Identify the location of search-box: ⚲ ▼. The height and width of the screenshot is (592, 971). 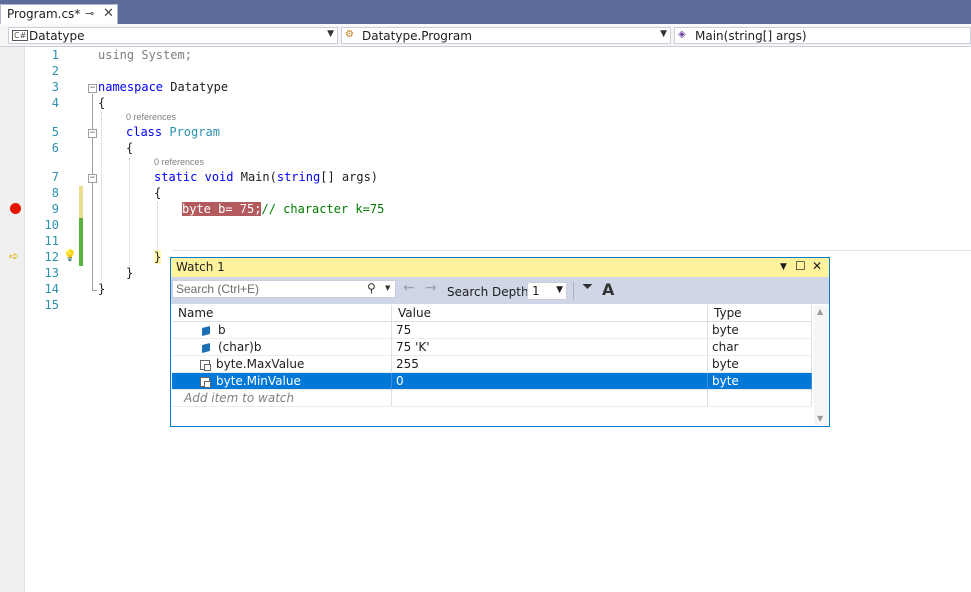
(284, 289).